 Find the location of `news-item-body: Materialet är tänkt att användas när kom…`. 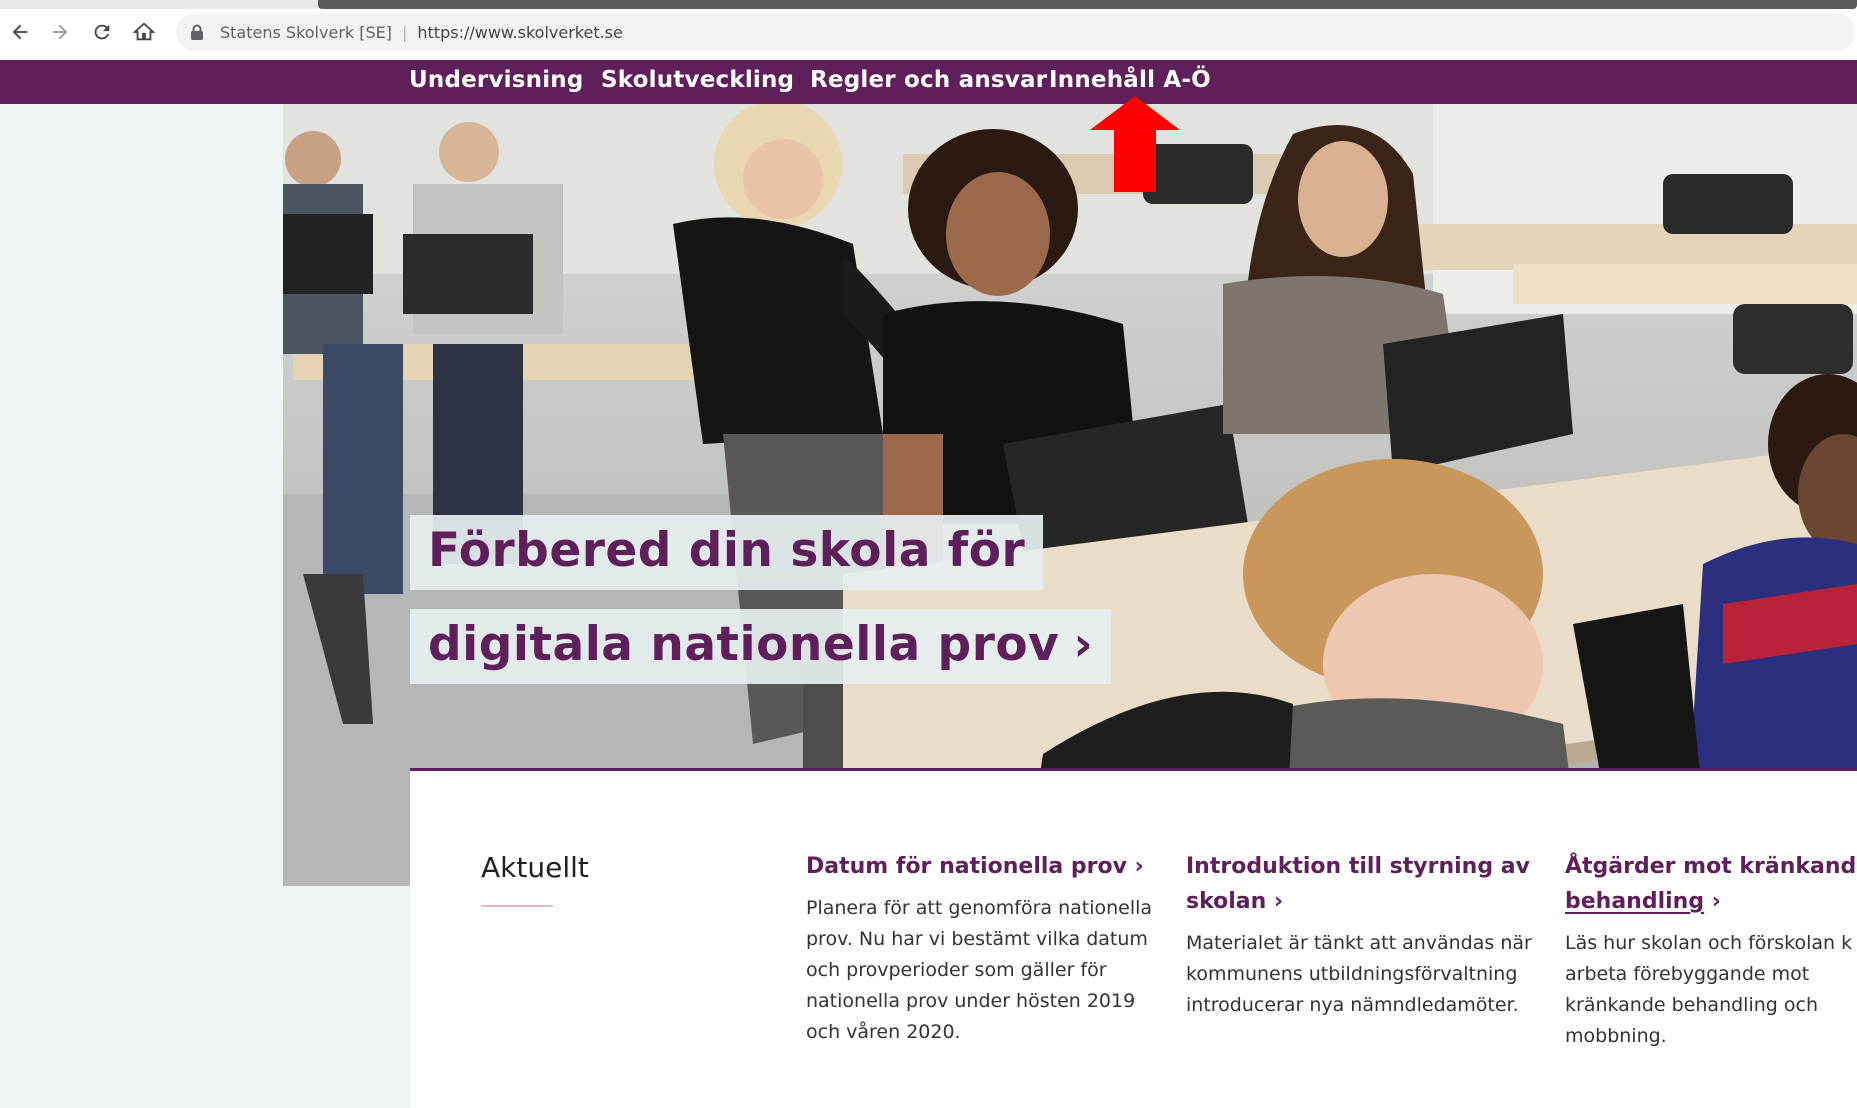

news-item-body: Materialet är tänkt att användas när kom… is located at coordinates (1359, 974).